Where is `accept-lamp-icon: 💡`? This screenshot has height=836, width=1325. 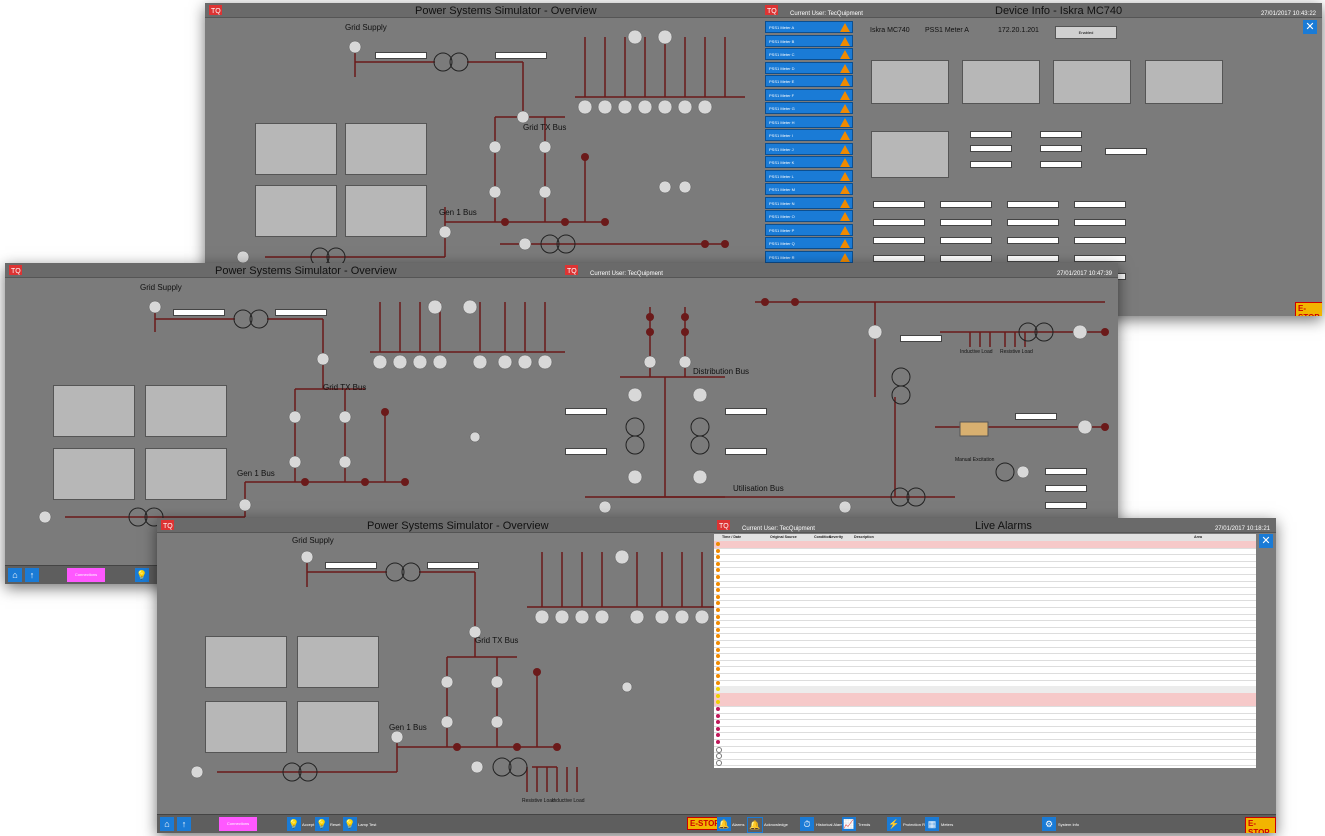 accept-lamp-icon: 💡 is located at coordinates (294, 824).